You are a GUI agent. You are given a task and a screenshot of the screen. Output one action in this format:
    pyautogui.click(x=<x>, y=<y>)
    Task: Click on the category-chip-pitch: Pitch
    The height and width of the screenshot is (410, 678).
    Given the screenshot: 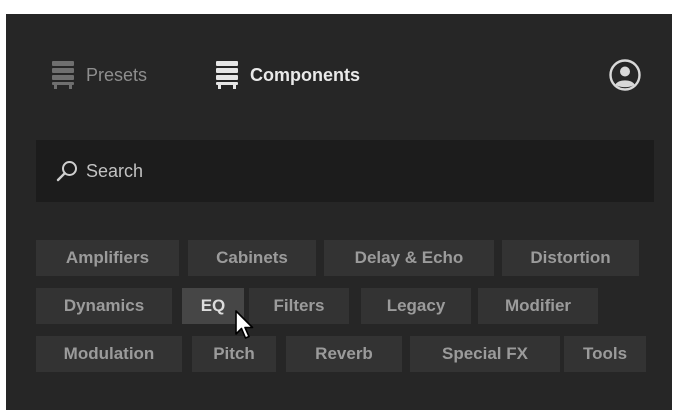 What is the action you would take?
    pyautogui.click(x=234, y=354)
    